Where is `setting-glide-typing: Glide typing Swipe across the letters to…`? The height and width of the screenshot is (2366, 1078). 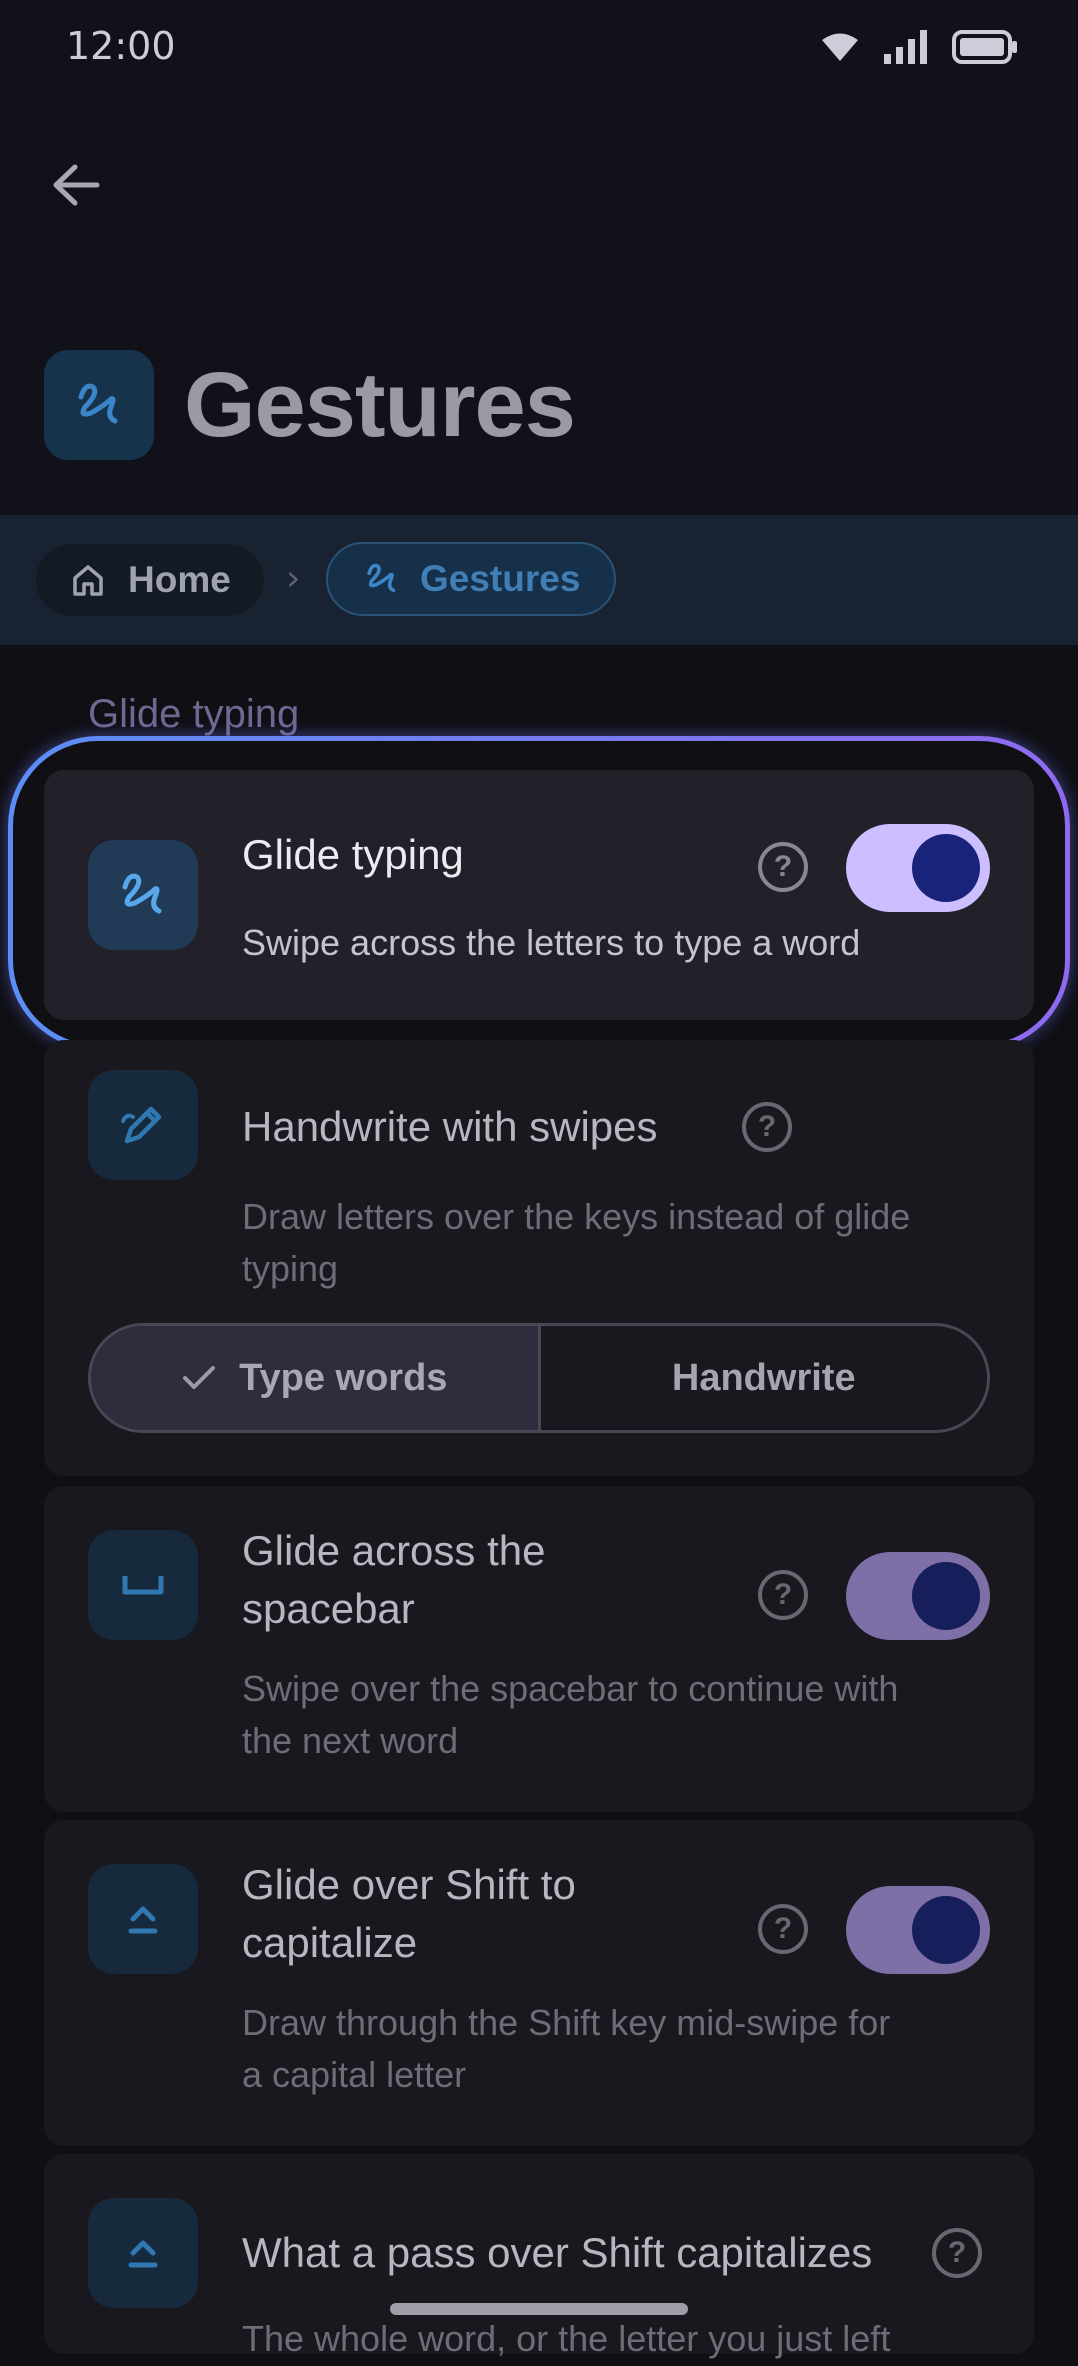
setting-glide-typing: Glide typing Swipe across the letters to… is located at coordinates (539, 895).